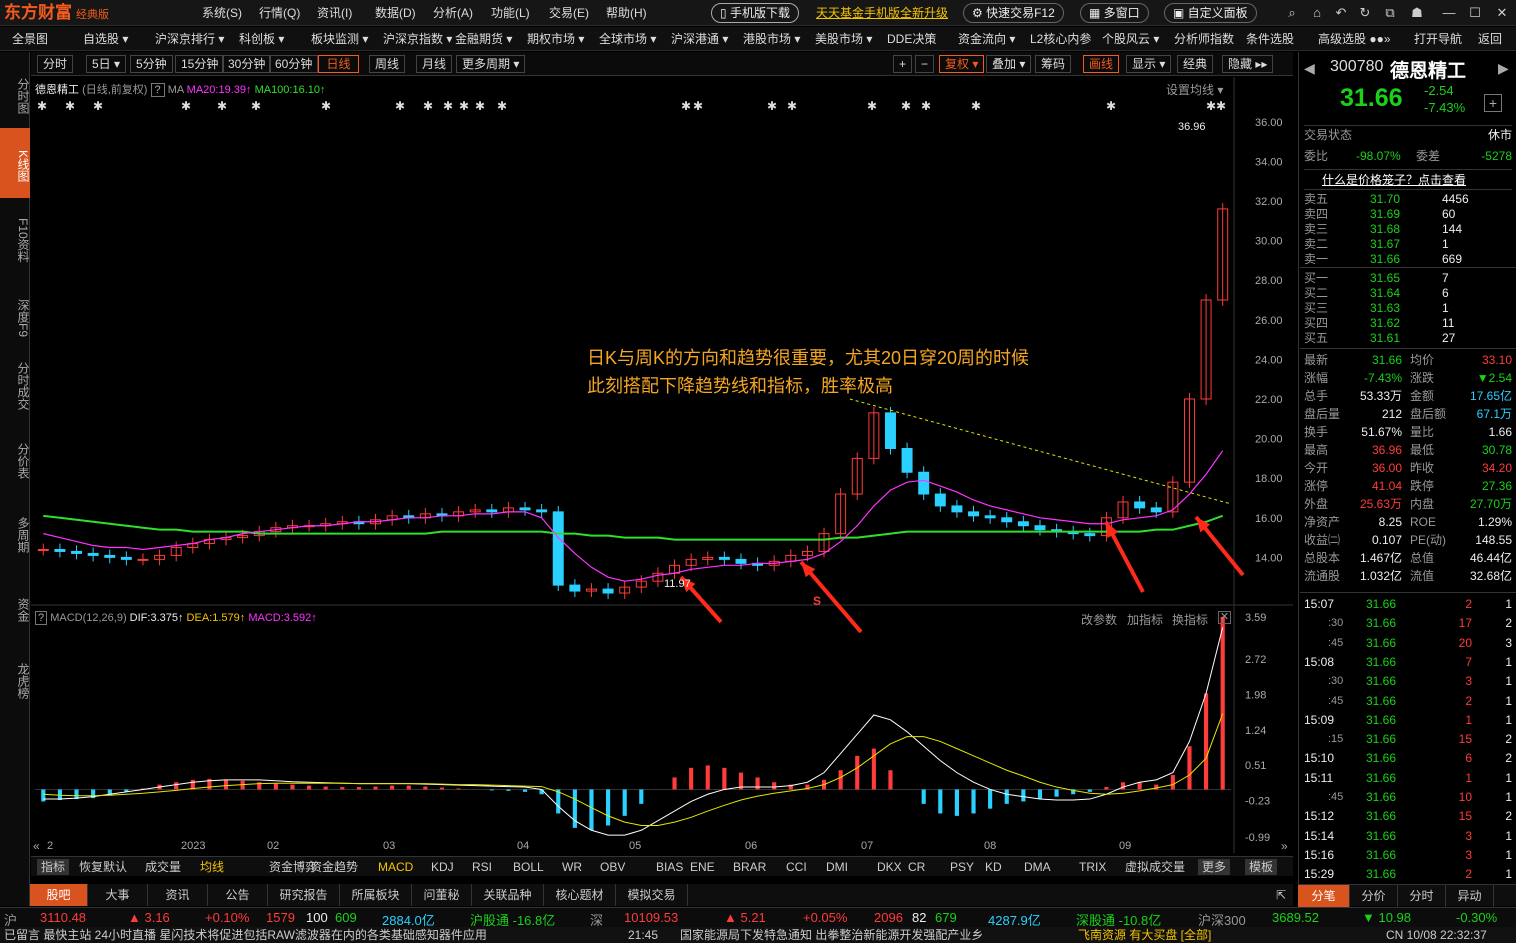 Image resolution: width=1516 pixels, height=943 pixels. What do you see at coordinates (1354, 39) in the screenshot?
I see `nav-advanced-screener: 高级选股 ●●»` at bounding box center [1354, 39].